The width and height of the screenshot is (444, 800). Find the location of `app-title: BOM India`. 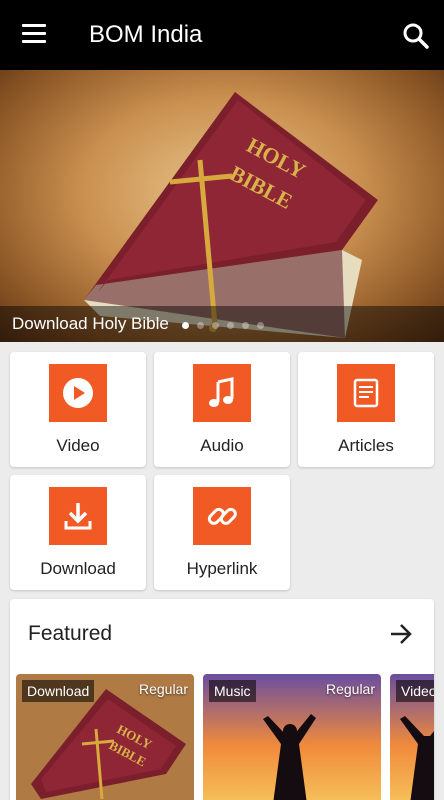

app-title: BOM India is located at coordinates (146, 34).